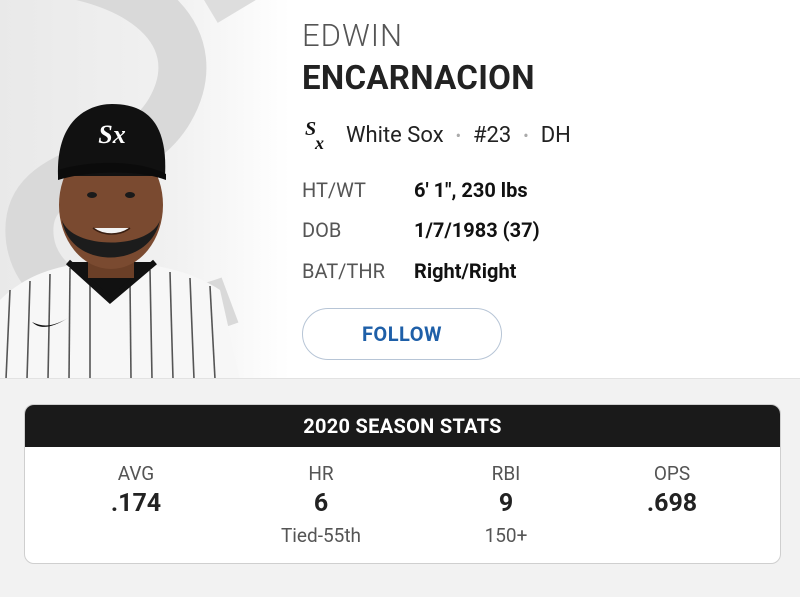 This screenshot has width=800, height=597. What do you see at coordinates (506, 535) in the screenshot?
I see `stat-rank: 150+` at bounding box center [506, 535].